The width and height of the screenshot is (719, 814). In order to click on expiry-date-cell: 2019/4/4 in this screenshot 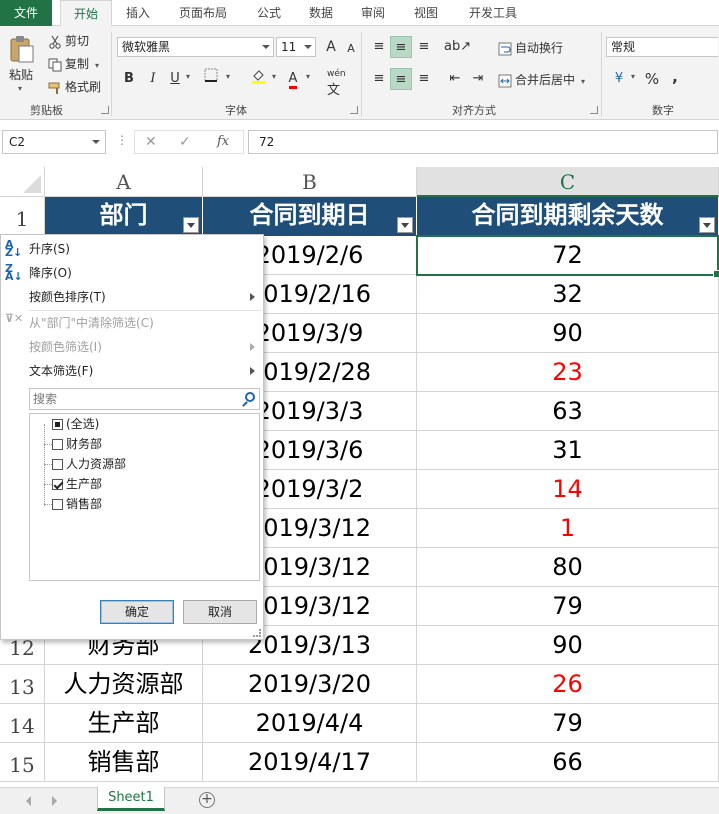, I will do `click(310, 723)`.